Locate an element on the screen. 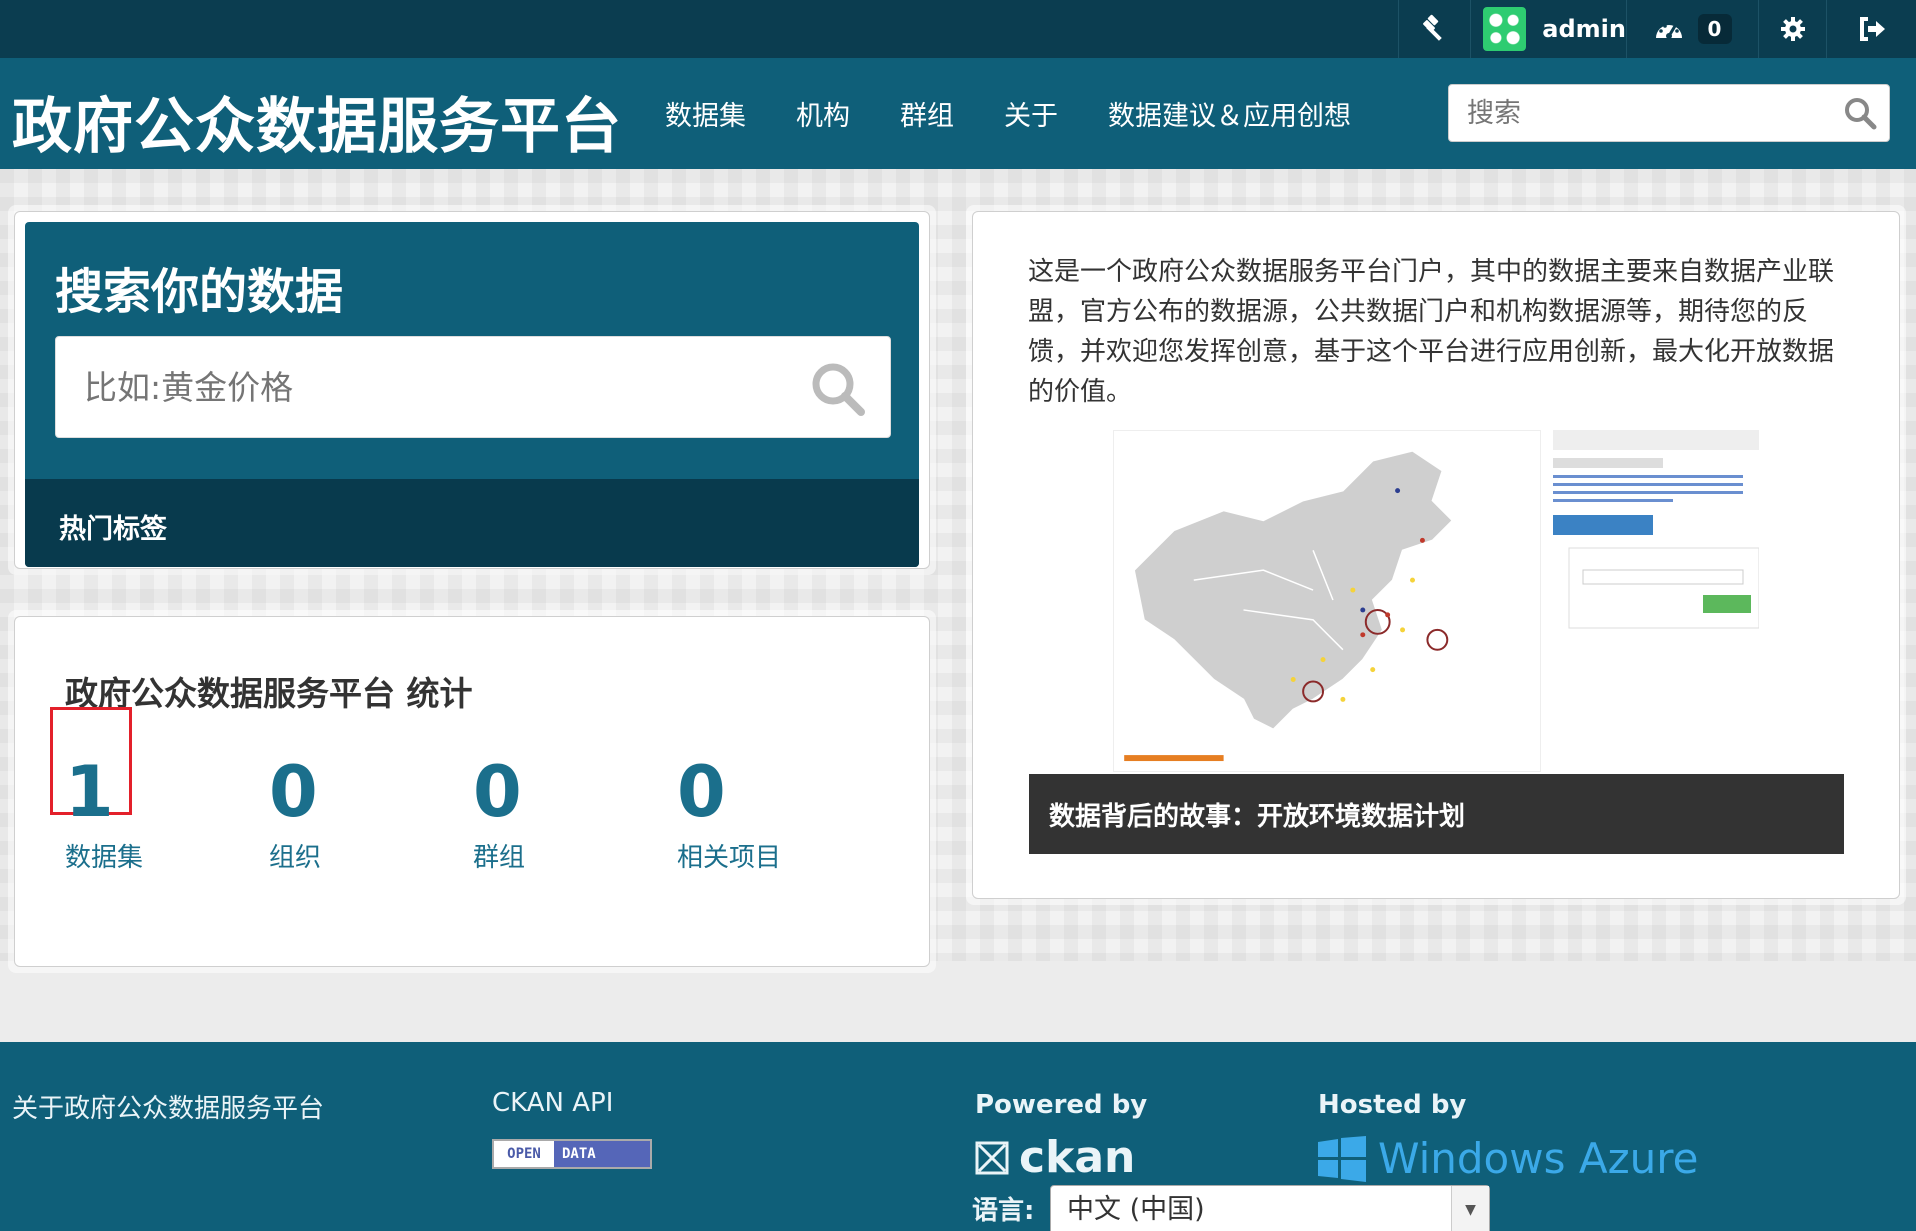 The height and width of the screenshot is (1231, 1916). stat-datasets: 1 数据集 is located at coordinates (104, 810).